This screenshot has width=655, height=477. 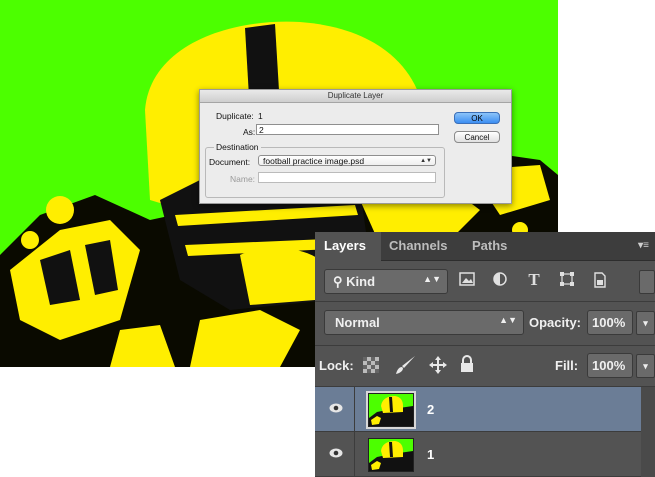 I want to click on as-label: As:, so click(x=249, y=132).